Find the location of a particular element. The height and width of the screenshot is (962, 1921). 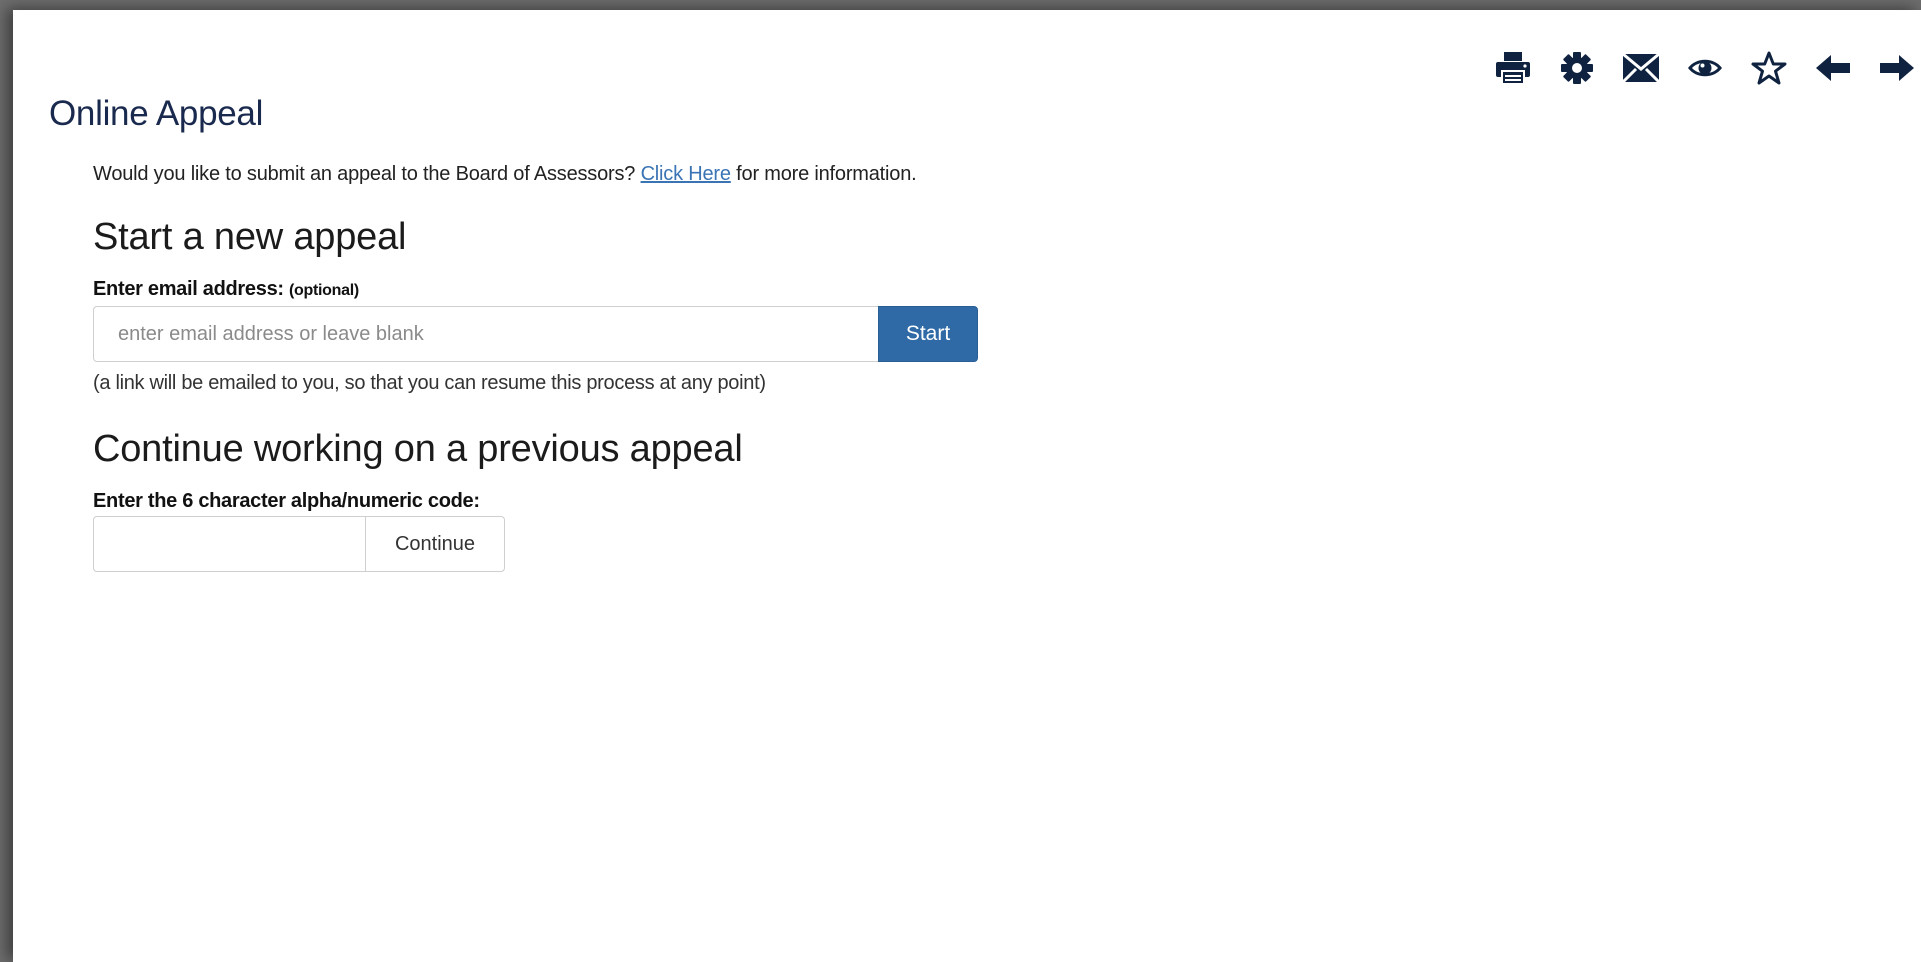

code-input is located at coordinates (229, 544).